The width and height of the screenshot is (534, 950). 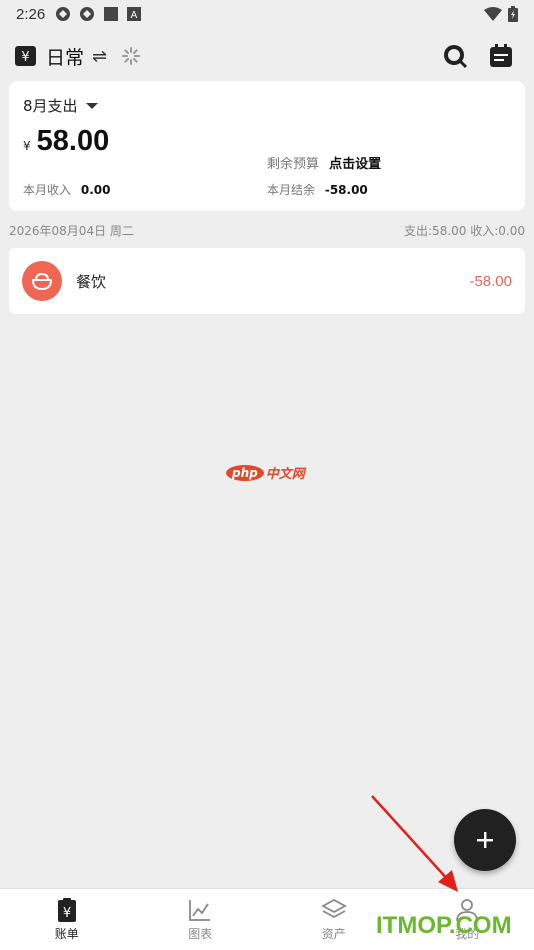 I want to click on plus-icon, so click(x=485, y=840).